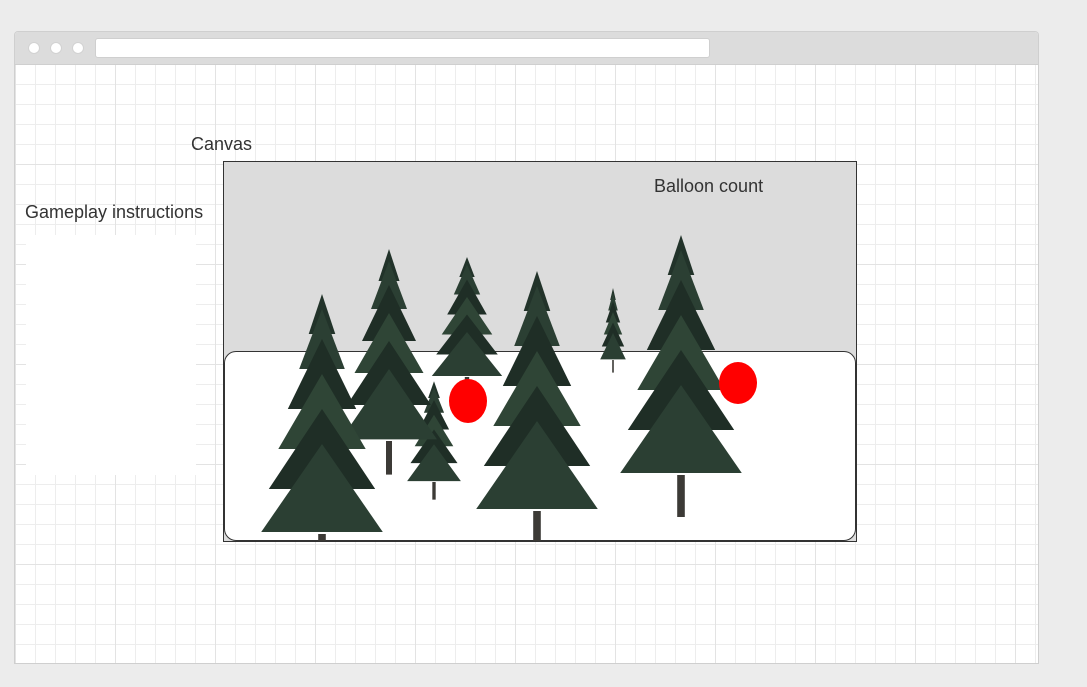 The height and width of the screenshot is (687, 1087). What do you see at coordinates (222, 144) in the screenshot?
I see `canvas-label: Canvas` at bounding box center [222, 144].